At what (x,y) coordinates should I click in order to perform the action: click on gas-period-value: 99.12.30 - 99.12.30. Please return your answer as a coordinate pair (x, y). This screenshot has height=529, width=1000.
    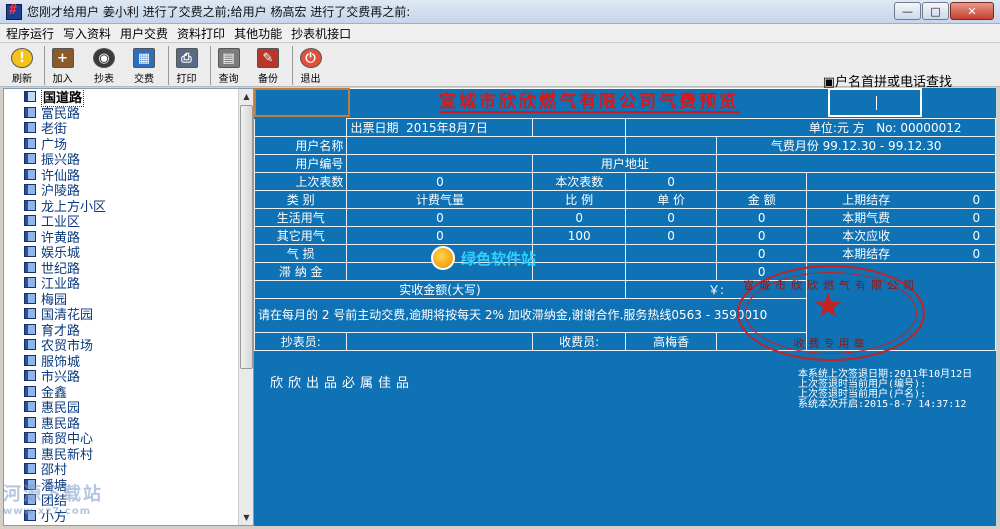
    Looking at the image, I should click on (882, 146).